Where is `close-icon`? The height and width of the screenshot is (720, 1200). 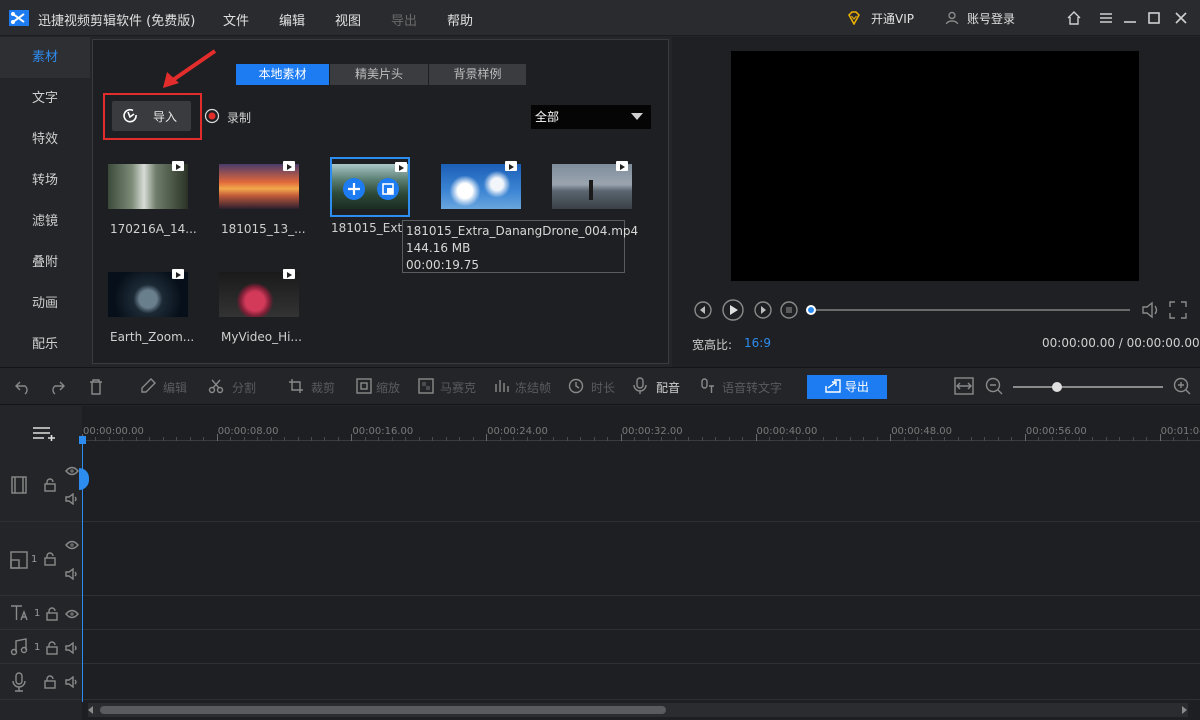
close-icon is located at coordinates (1181, 18).